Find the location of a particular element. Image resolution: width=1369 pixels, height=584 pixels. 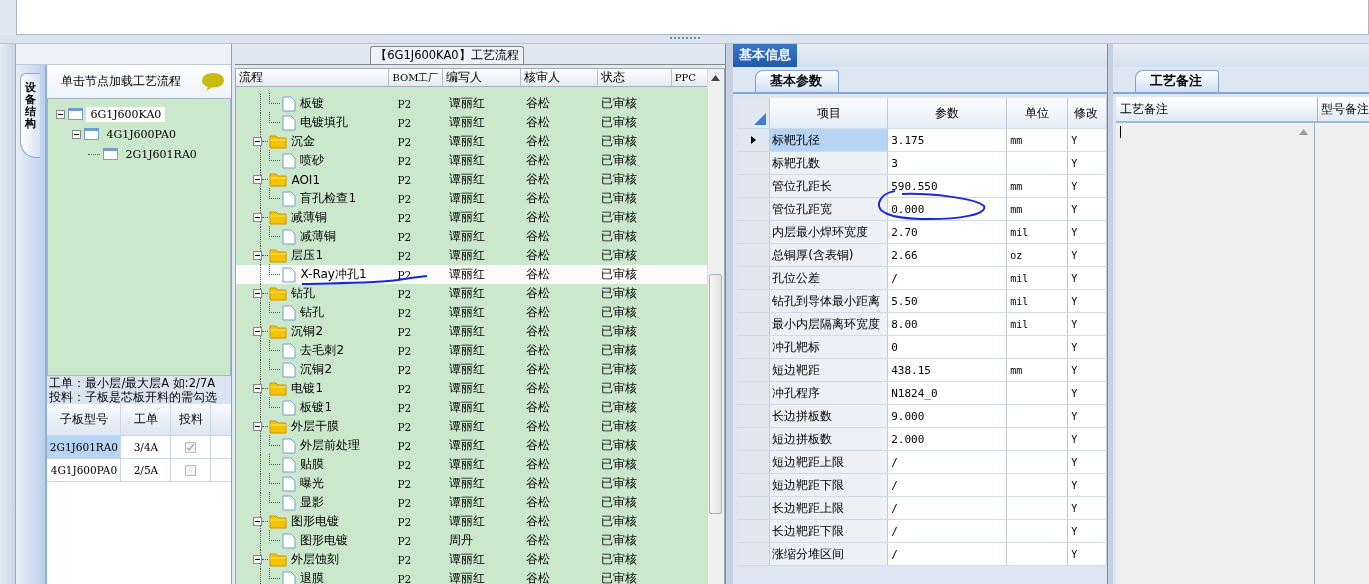

tree-row: 贴膜 P2 谭丽红 谷松 已审核 is located at coordinates (472, 464).